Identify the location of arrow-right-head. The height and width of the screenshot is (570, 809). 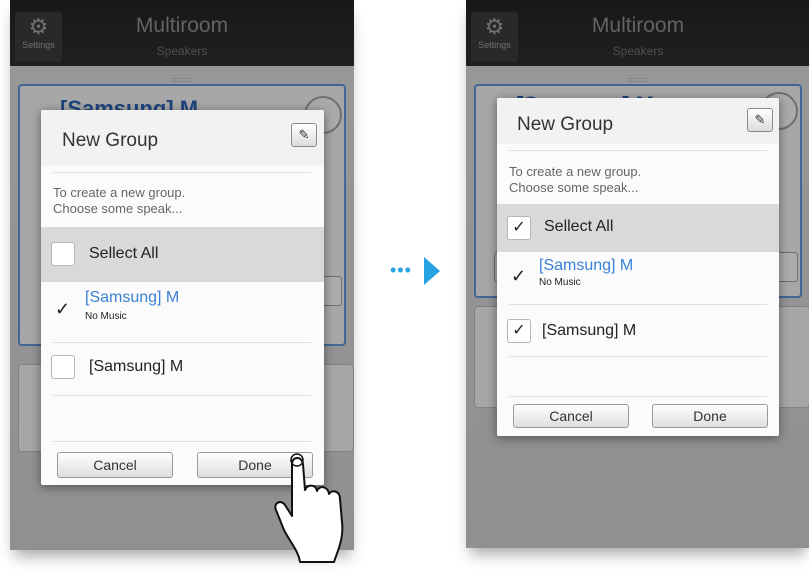
(432, 271).